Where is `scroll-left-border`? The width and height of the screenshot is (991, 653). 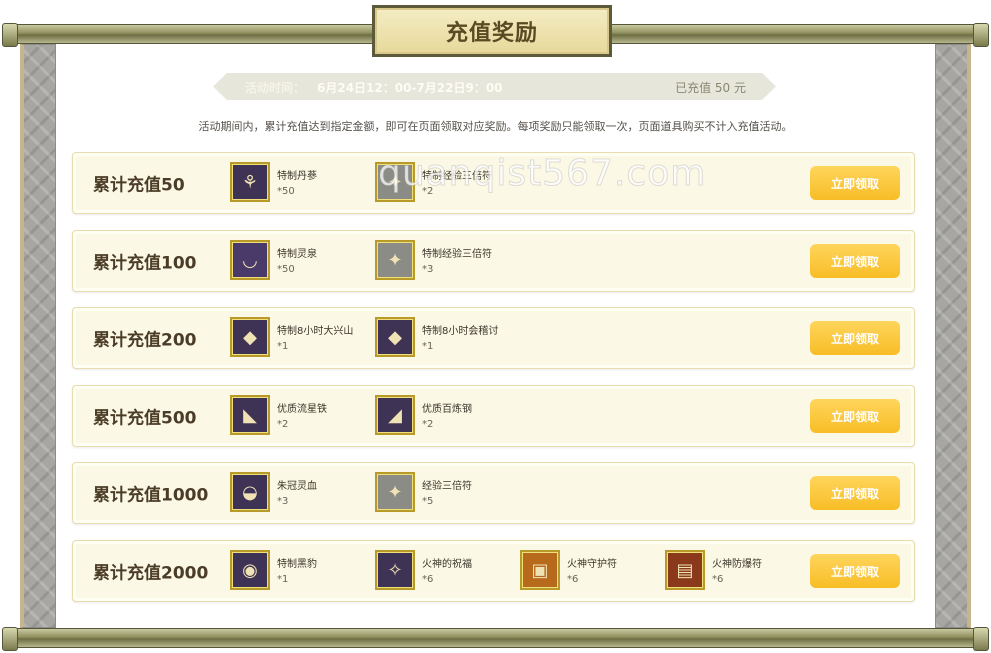
scroll-left-border is located at coordinates (38, 336).